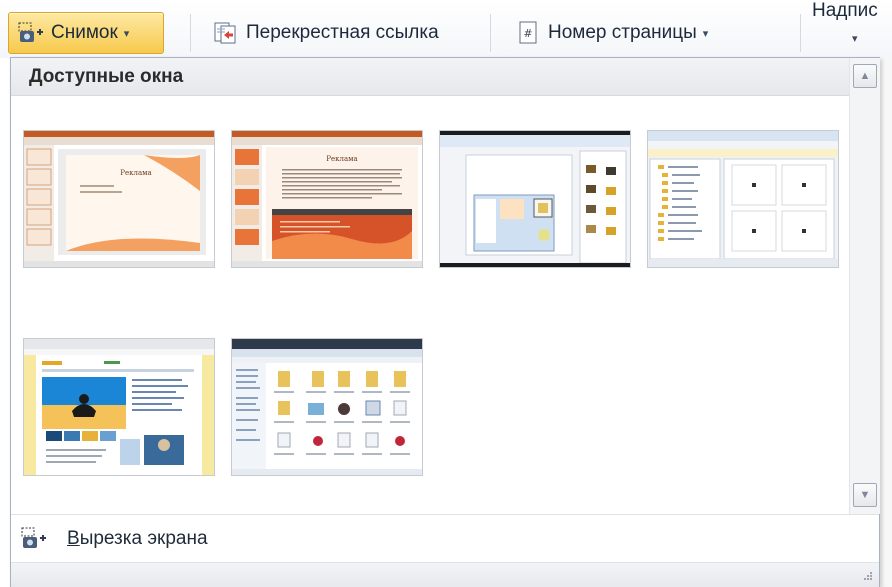  I want to click on page-number-button: # Номер страницы ▾, so click(611, 33).